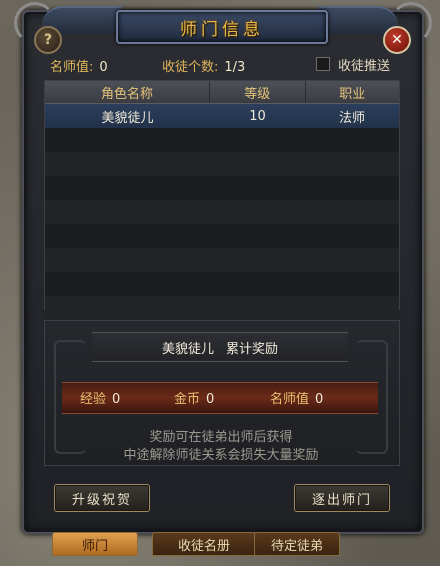  What do you see at coordinates (258, 92) in the screenshot?
I see `column-header-level: 等级` at bounding box center [258, 92].